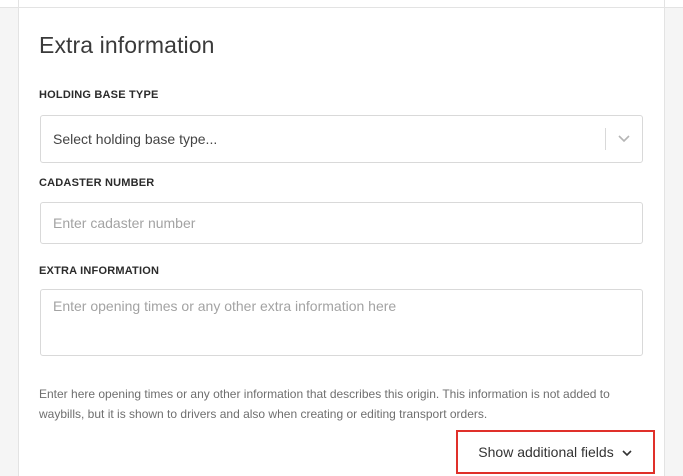 The image size is (683, 476). What do you see at coordinates (546, 452) in the screenshot?
I see `show-additional-fields-label: Show additional fields` at bounding box center [546, 452].